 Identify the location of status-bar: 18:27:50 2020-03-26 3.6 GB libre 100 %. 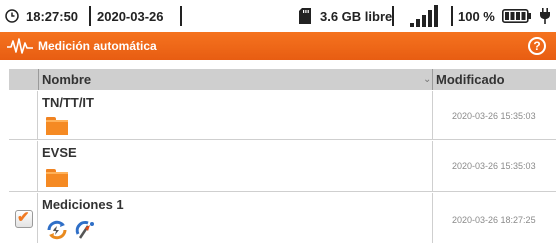
(278, 16).